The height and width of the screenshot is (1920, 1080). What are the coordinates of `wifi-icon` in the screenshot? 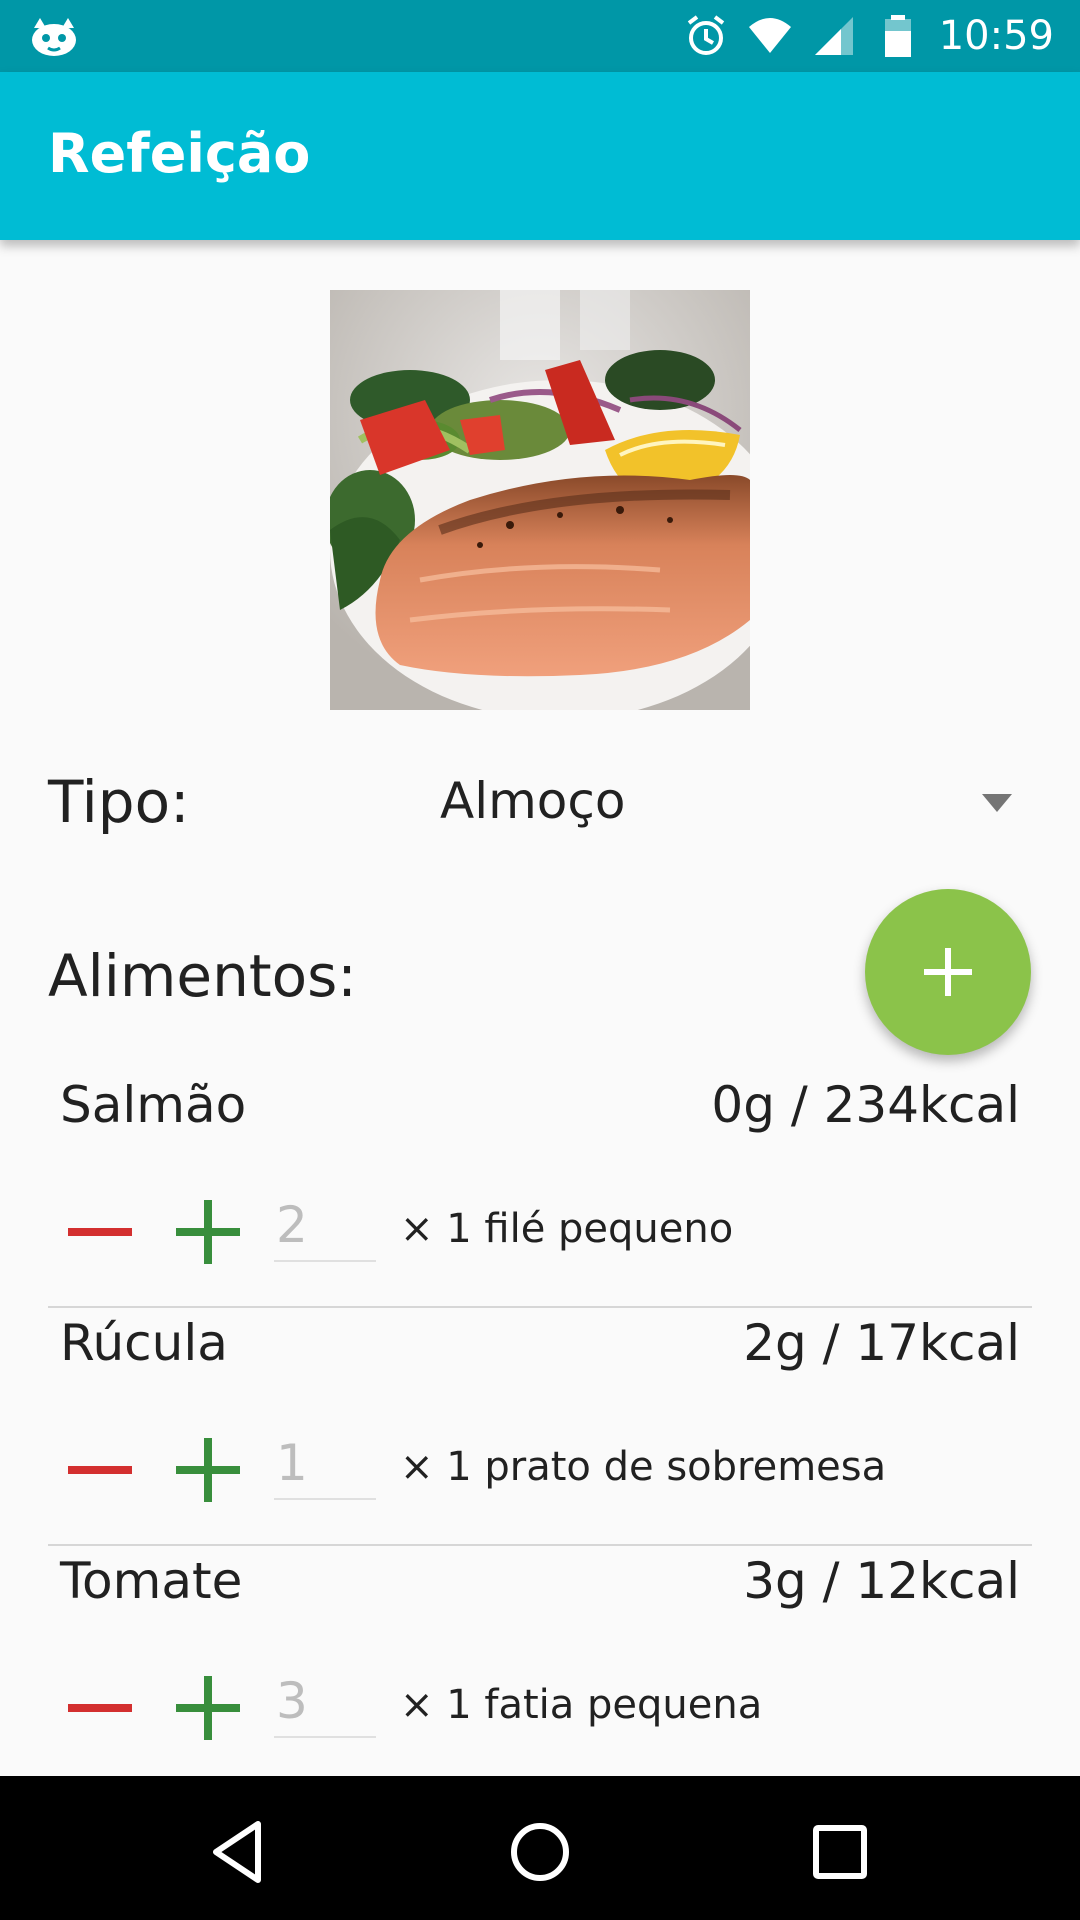 It's located at (769, 35).